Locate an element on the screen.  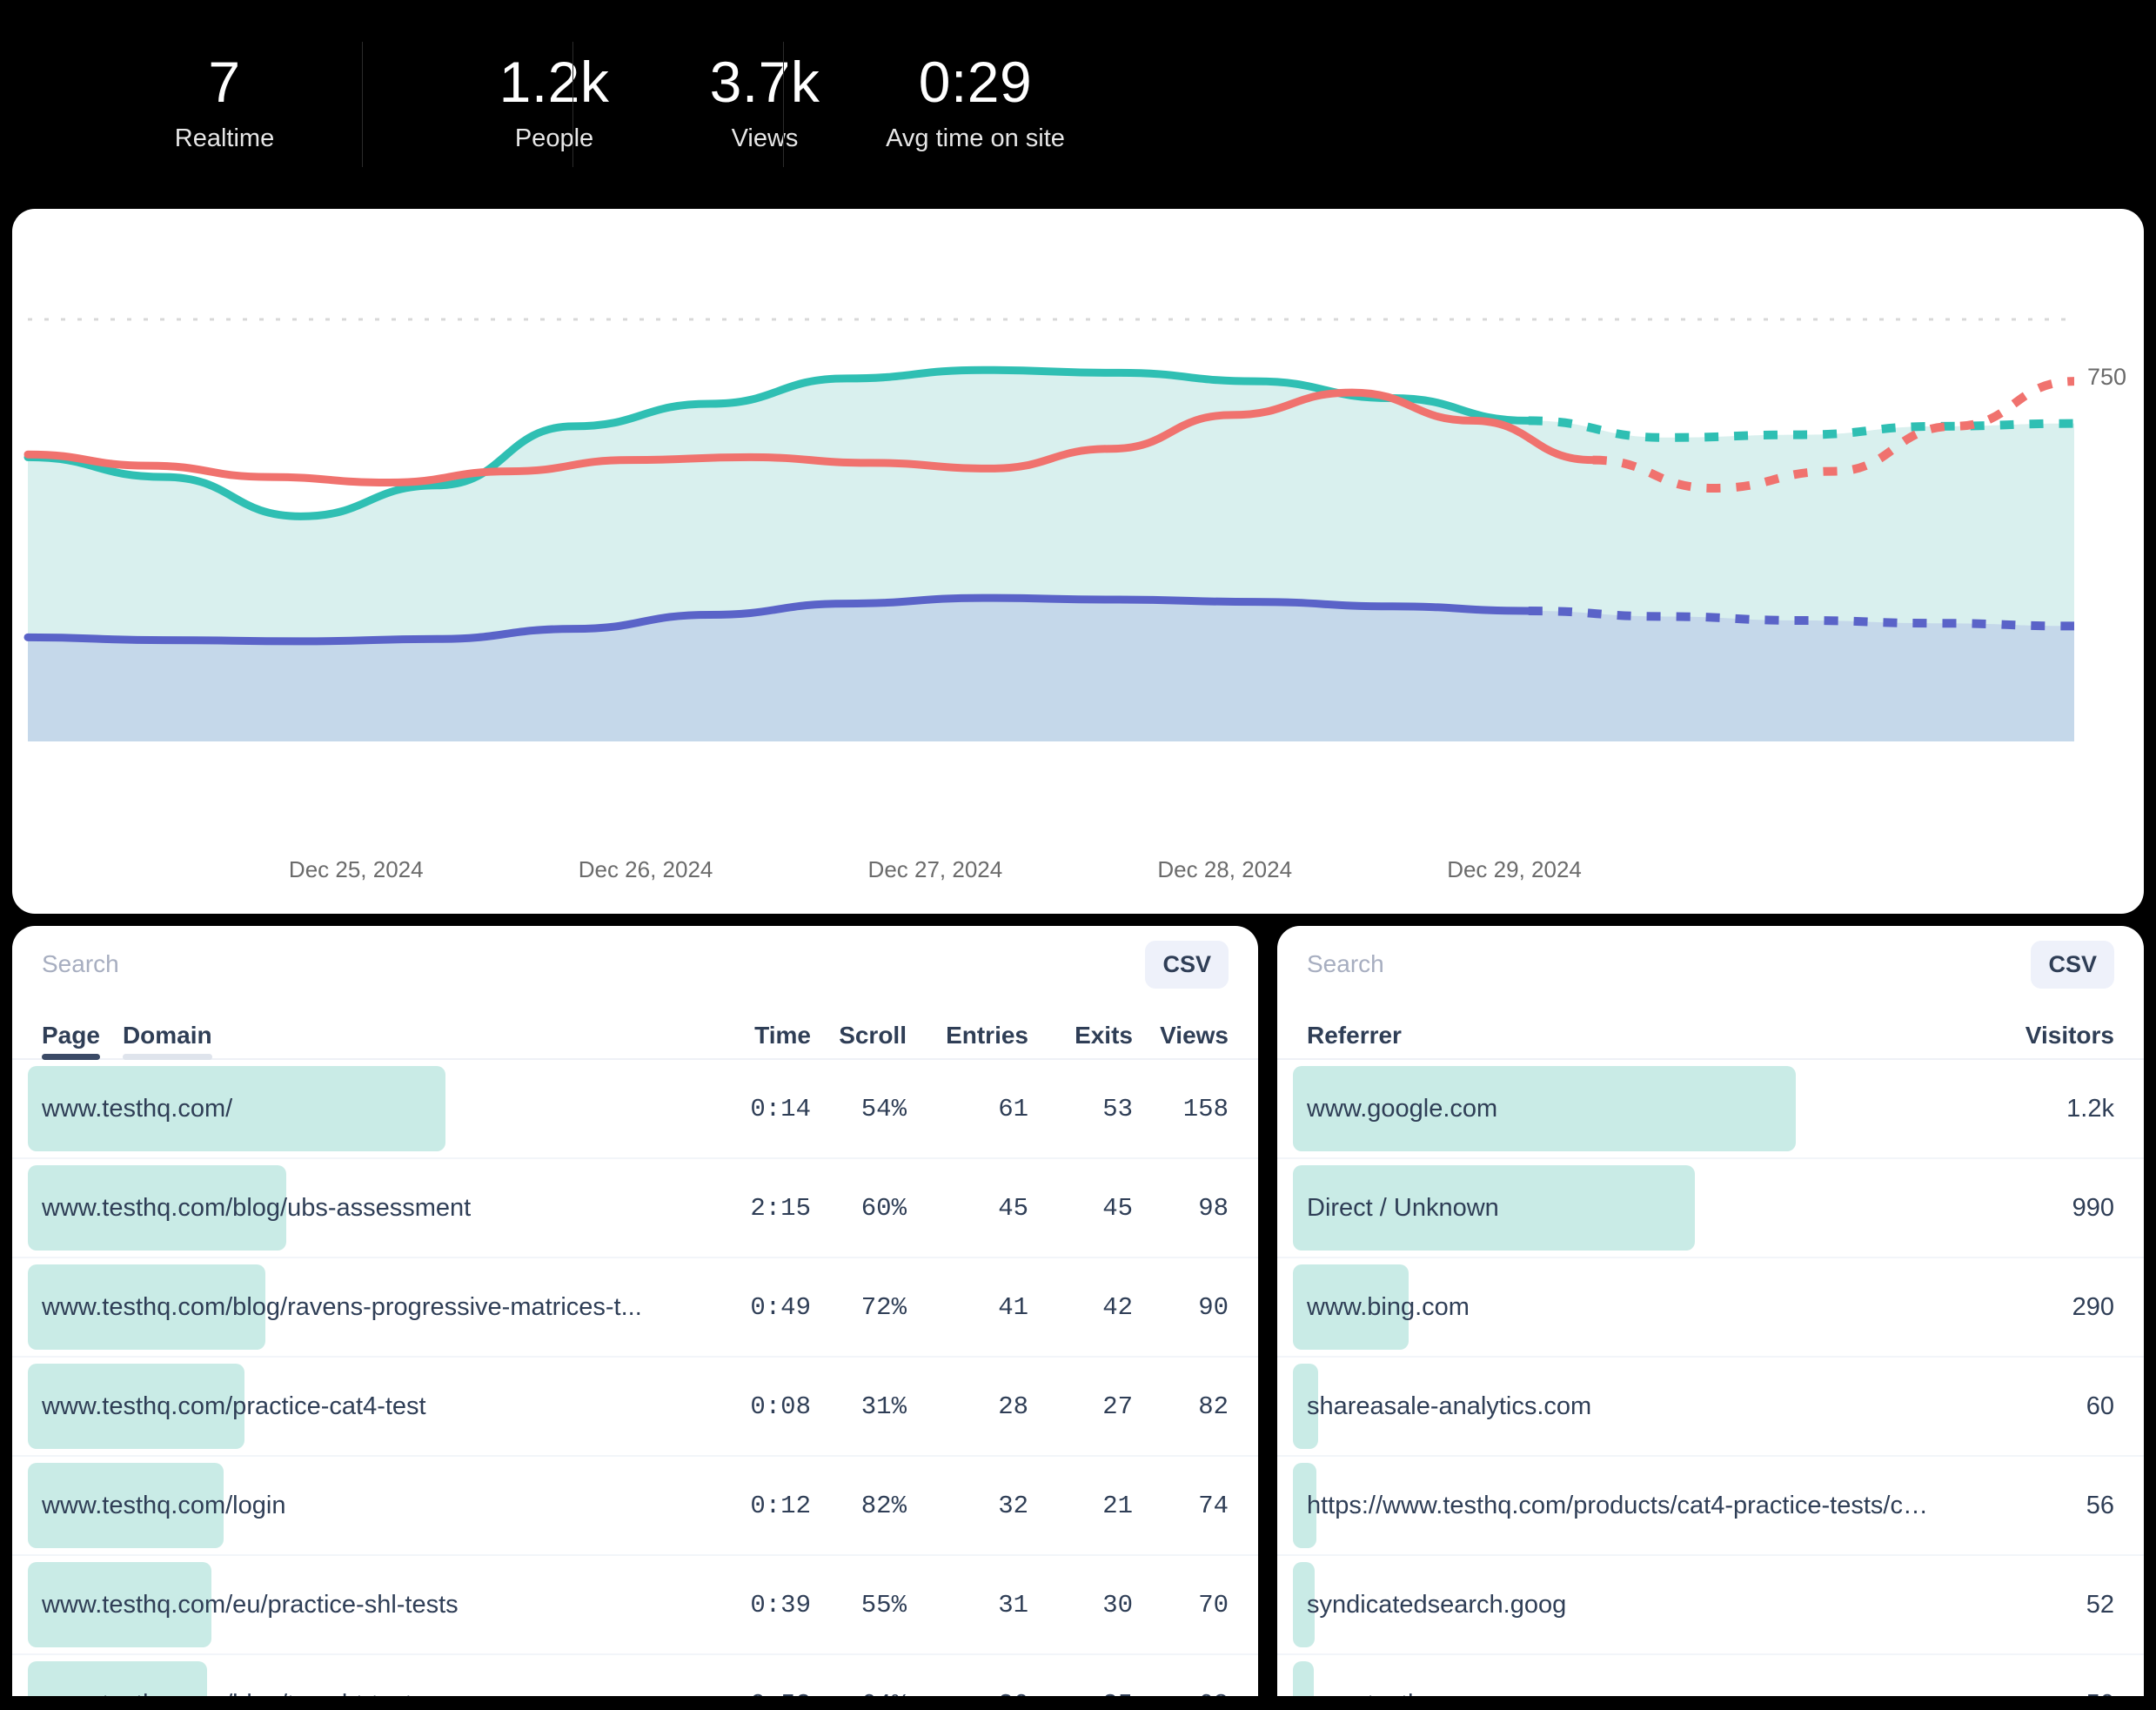
cell-time: 0:12 is located at coordinates (780, 1505).